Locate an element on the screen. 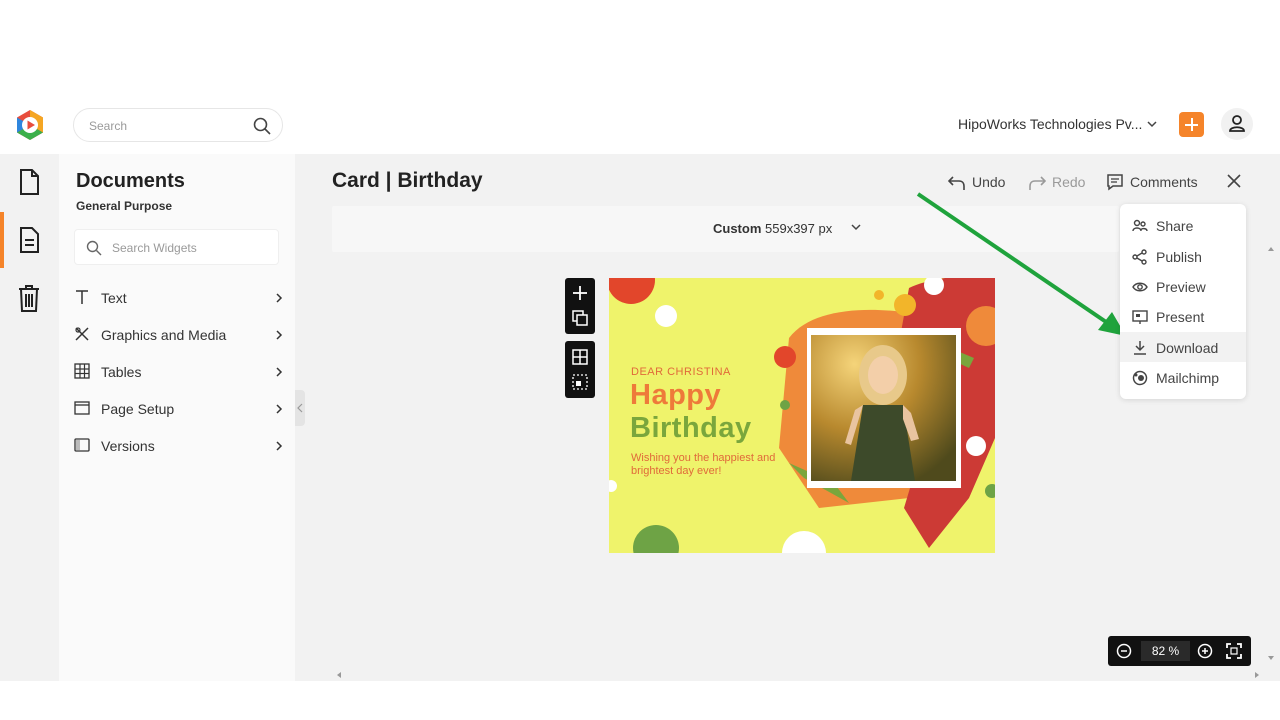 Image resolution: width=1280 pixels, height=720 pixels. menu-item-present: Present is located at coordinates (1183, 316).